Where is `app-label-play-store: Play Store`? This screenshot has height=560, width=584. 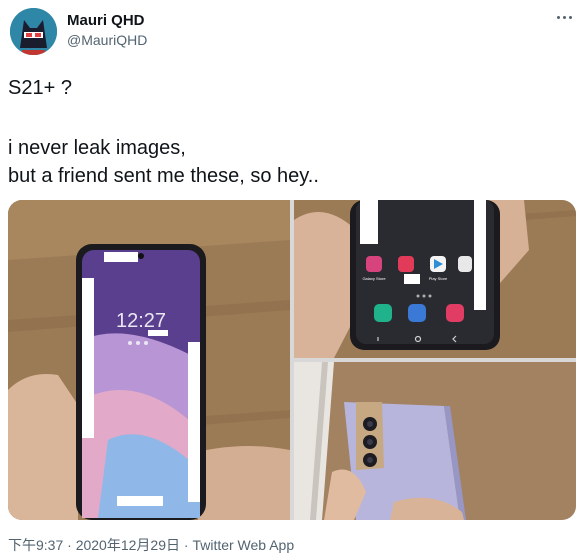
app-label-play-store: Play Store is located at coordinates (438, 278).